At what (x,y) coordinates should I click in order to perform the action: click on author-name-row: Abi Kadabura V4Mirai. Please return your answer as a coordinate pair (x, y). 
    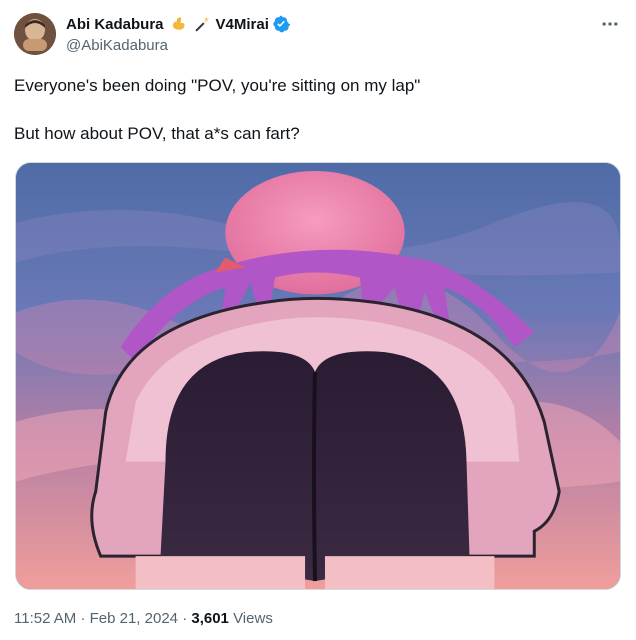
    Looking at the image, I should click on (178, 24).